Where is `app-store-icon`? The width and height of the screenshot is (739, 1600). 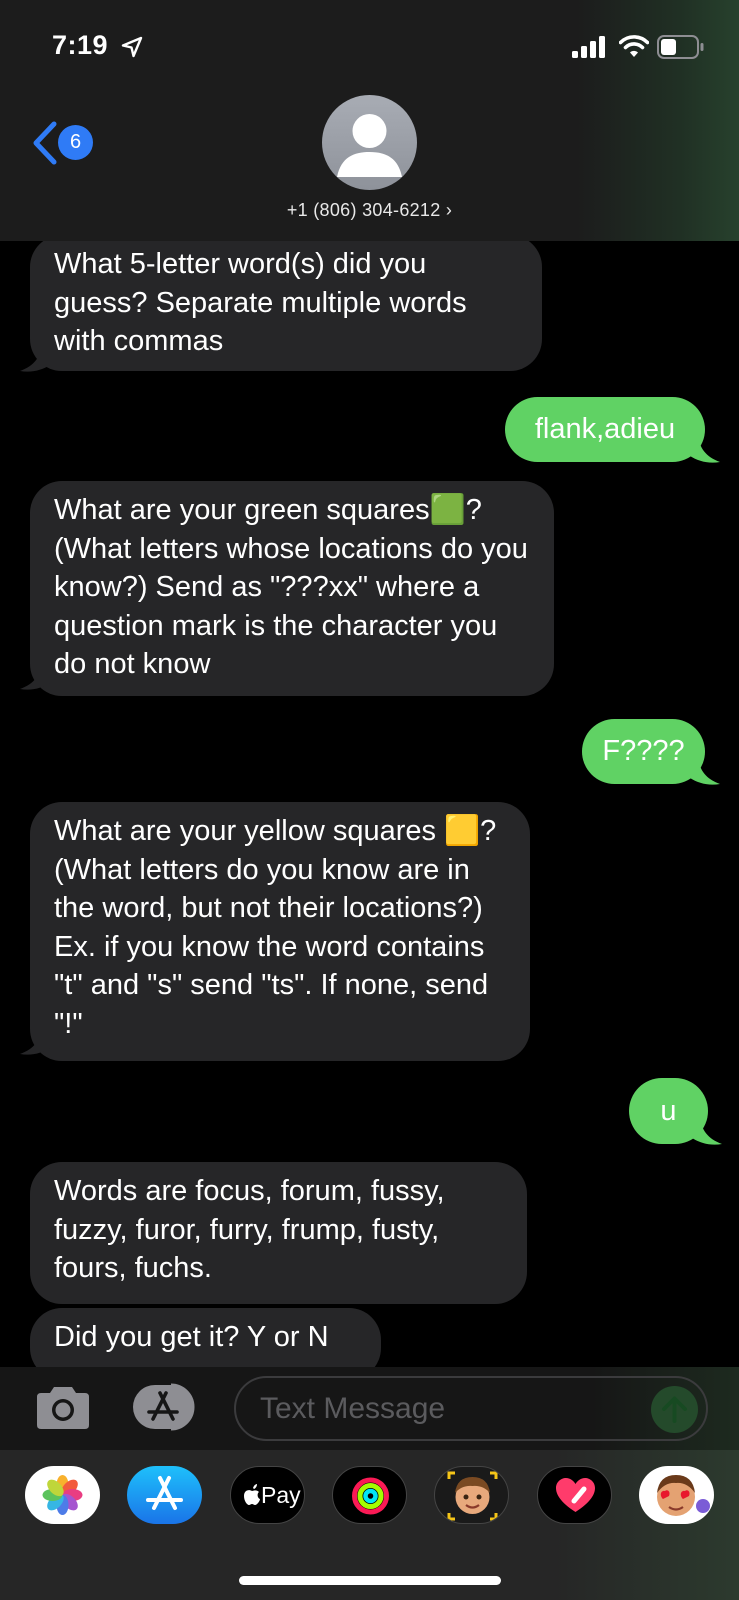
app-store-icon is located at coordinates (164, 1495).